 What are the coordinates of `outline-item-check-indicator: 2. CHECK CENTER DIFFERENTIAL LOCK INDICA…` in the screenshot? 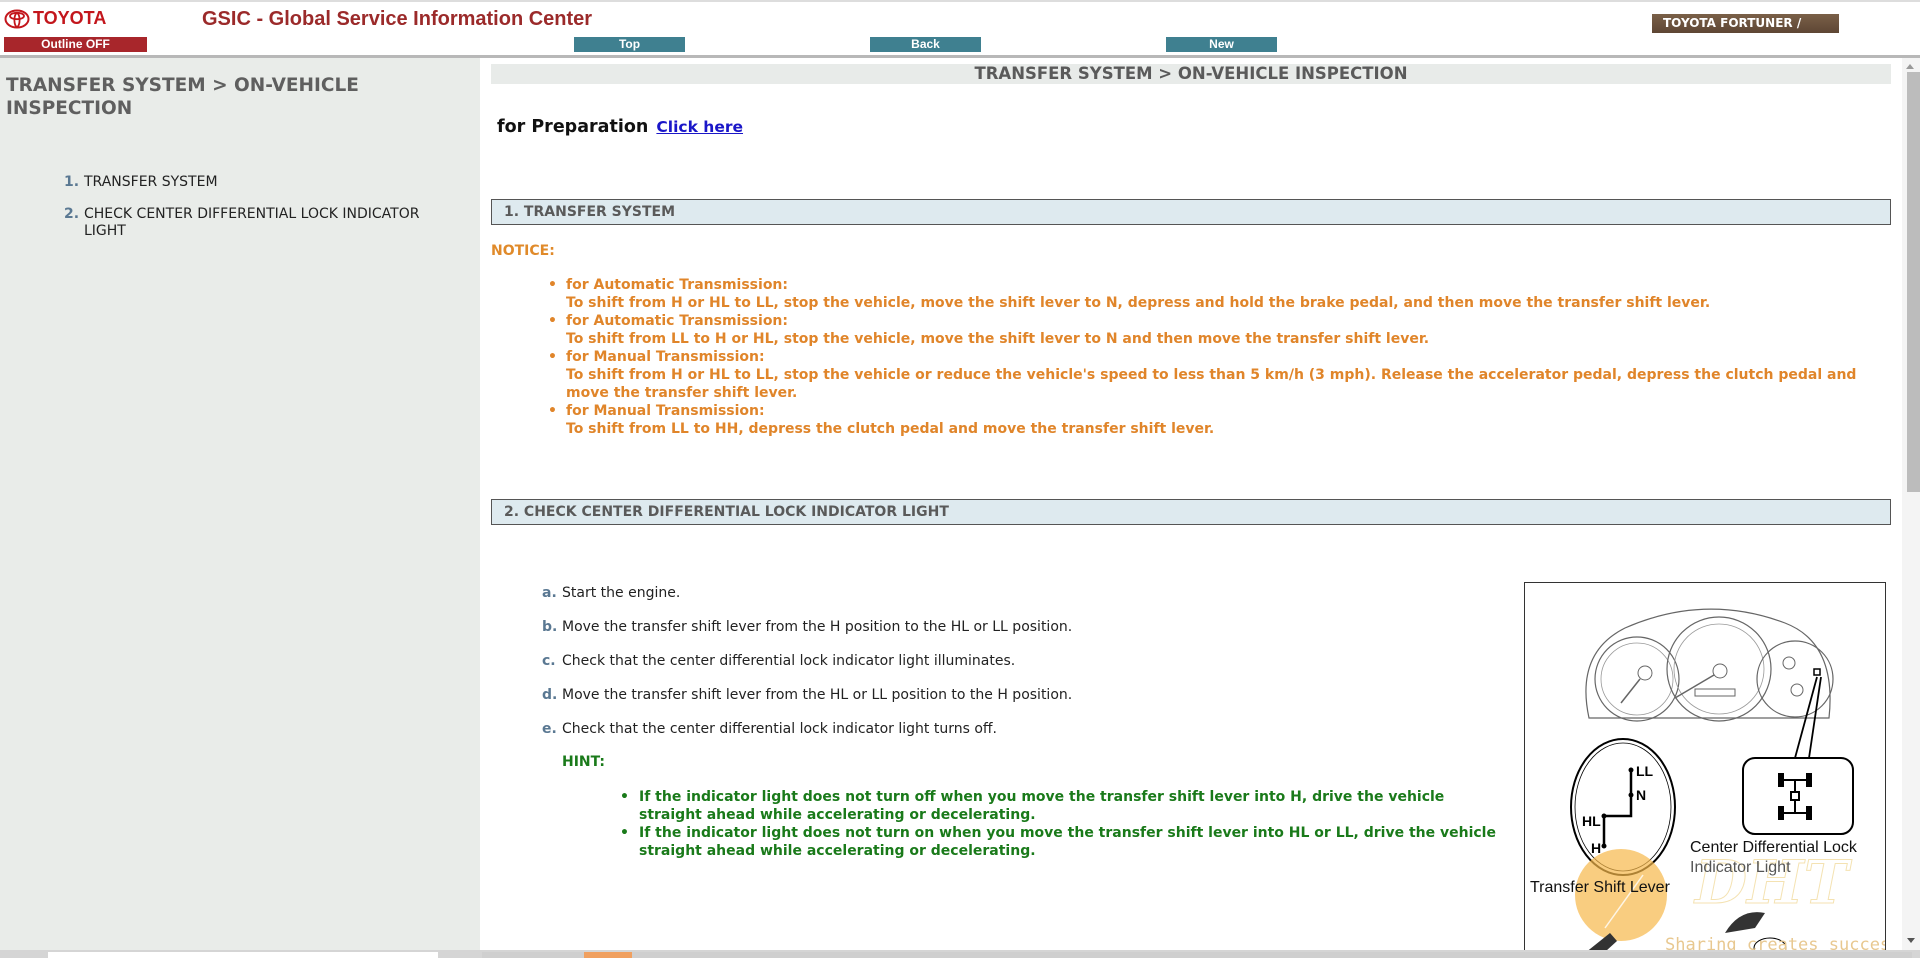 It's located at (264, 223).